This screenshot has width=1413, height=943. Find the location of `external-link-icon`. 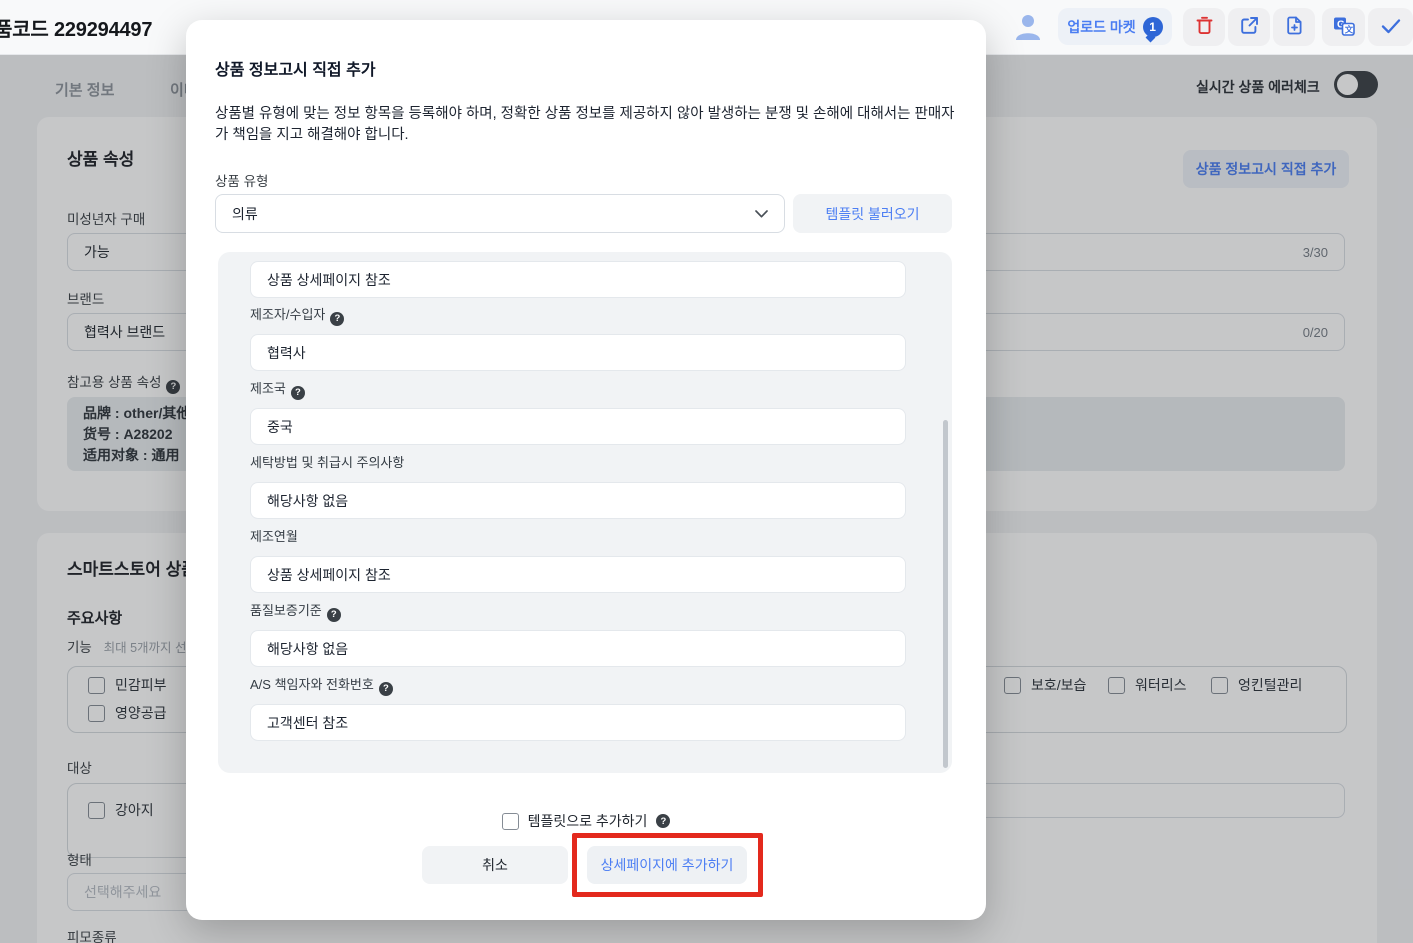

external-link-icon is located at coordinates (1249, 27).